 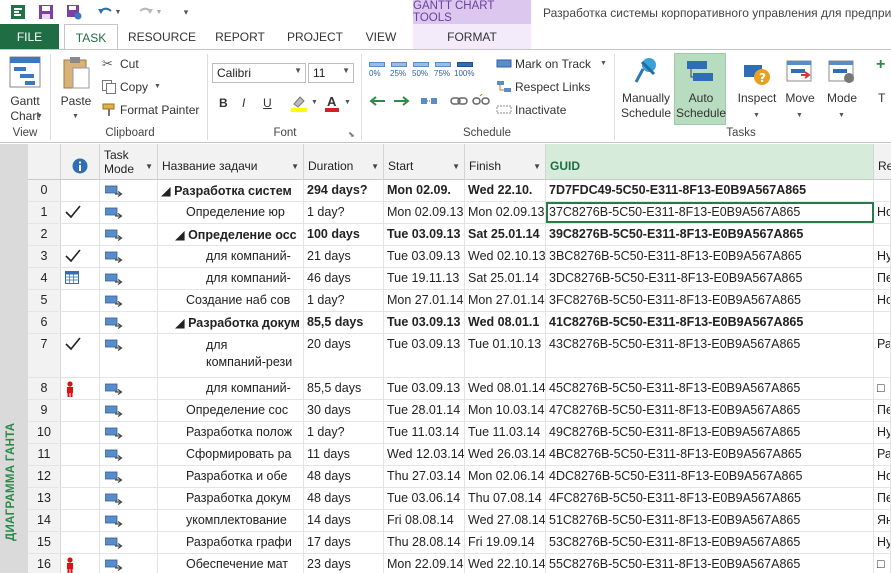 What do you see at coordinates (481, 101) in the screenshot?
I see `unlink-tasks-button` at bounding box center [481, 101].